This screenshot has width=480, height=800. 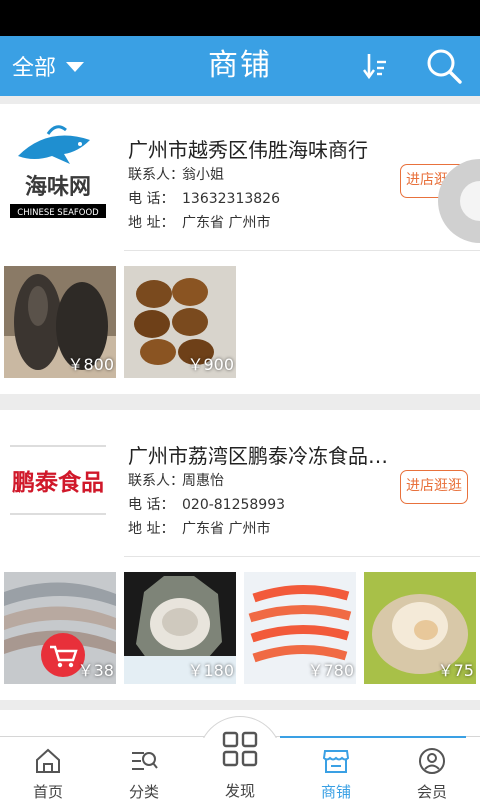 I want to click on visit-shop-button: 进店逛逛, so click(x=434, y=487).